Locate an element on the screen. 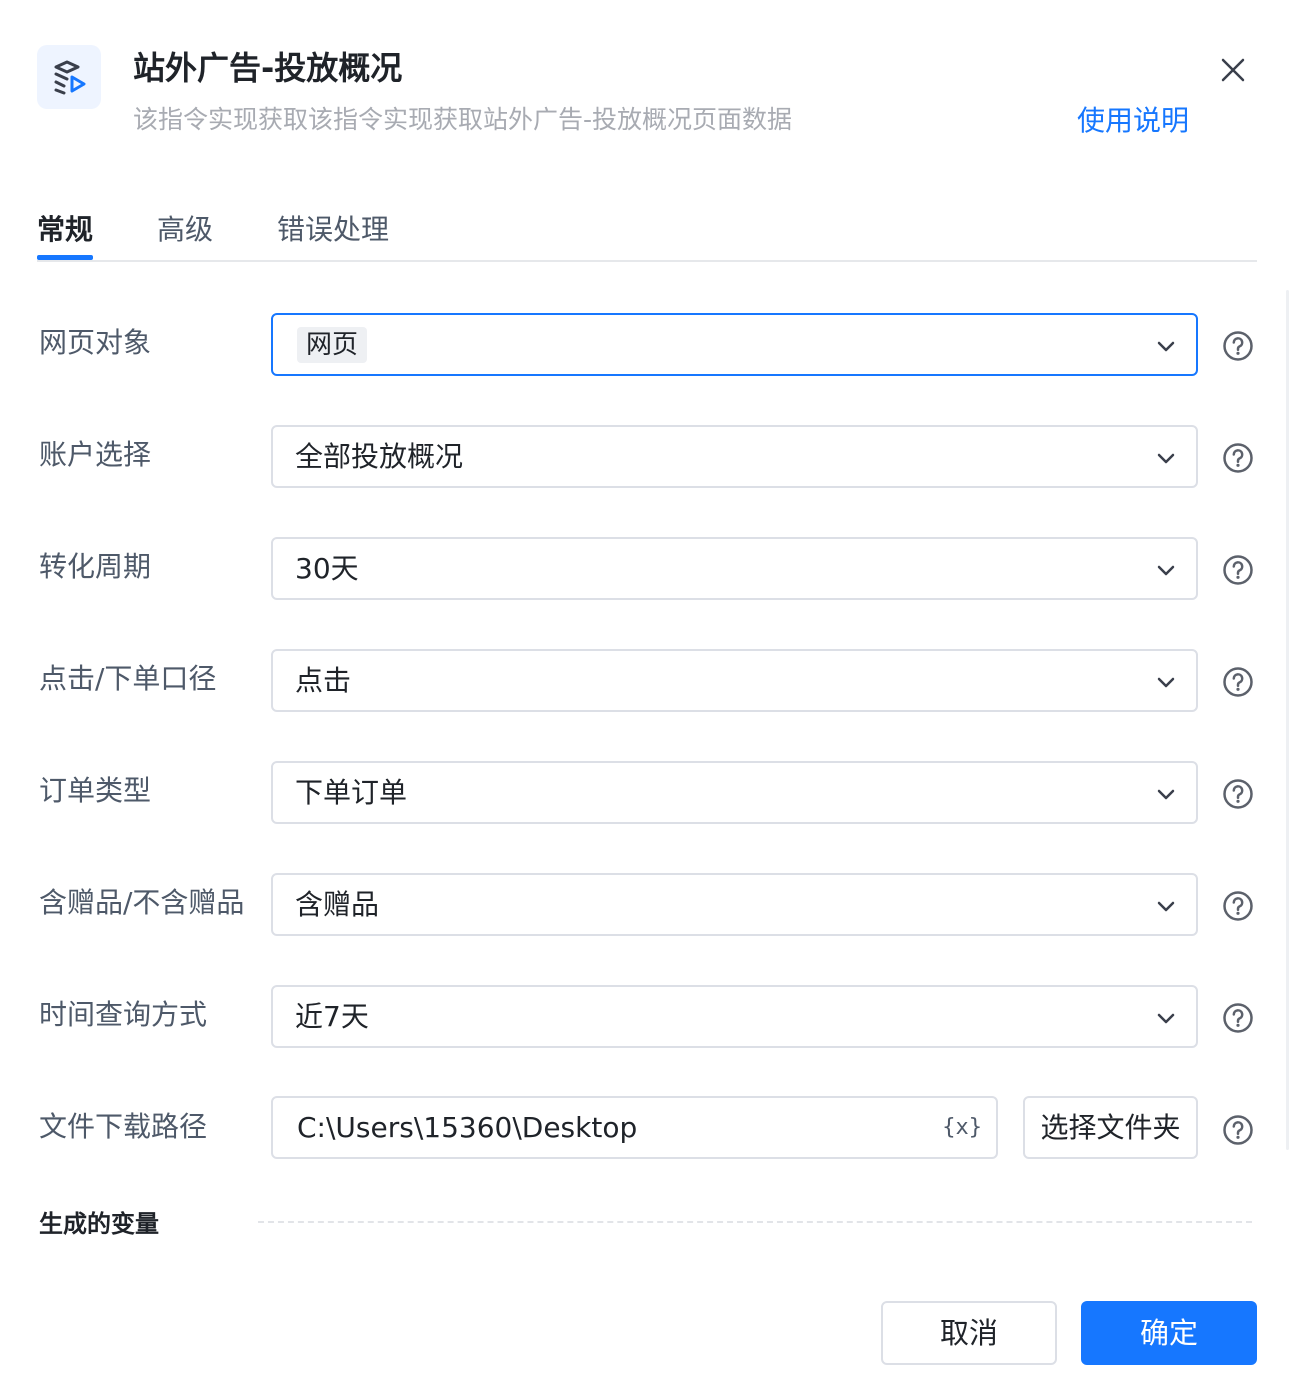 The height and width of the screenshot is (1398, 1290). cancel-button: 取消 is located at coordinates (969, 1333).